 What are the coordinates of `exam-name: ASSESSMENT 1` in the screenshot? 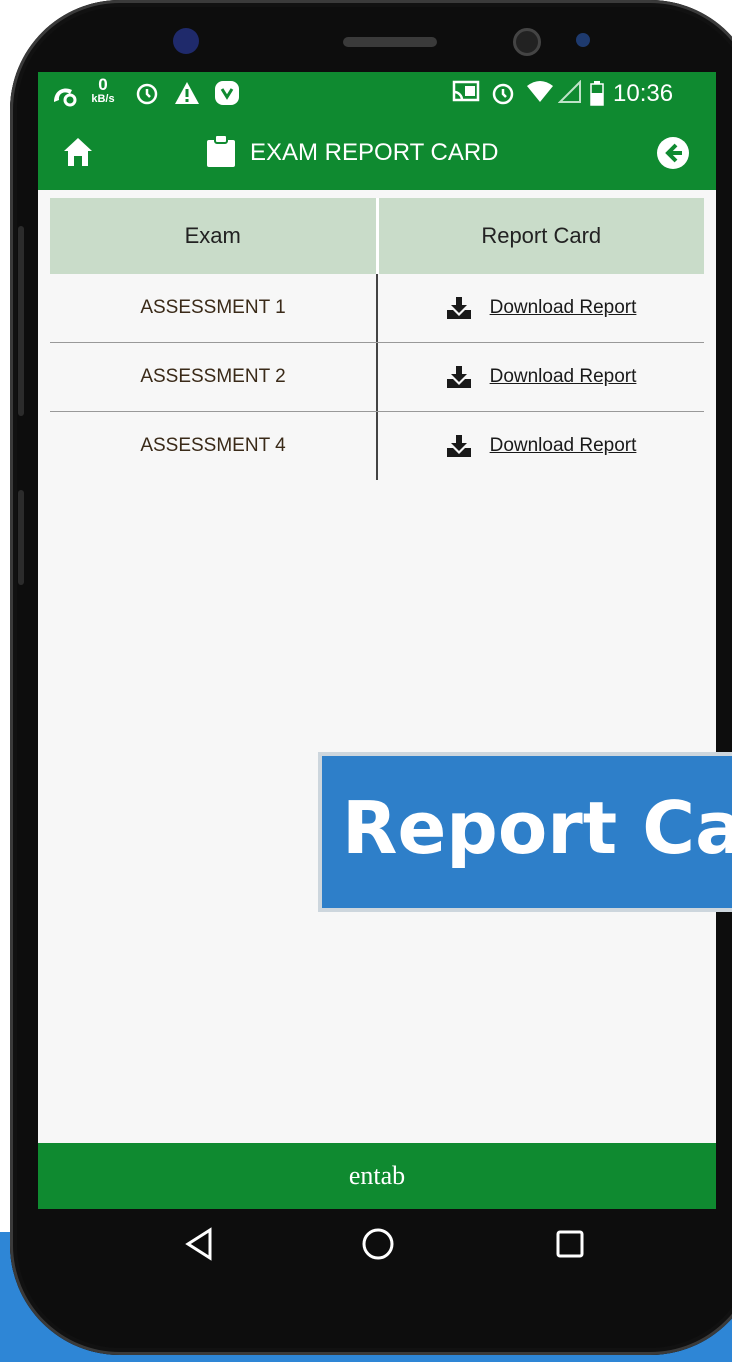 It's located at (213, 307).